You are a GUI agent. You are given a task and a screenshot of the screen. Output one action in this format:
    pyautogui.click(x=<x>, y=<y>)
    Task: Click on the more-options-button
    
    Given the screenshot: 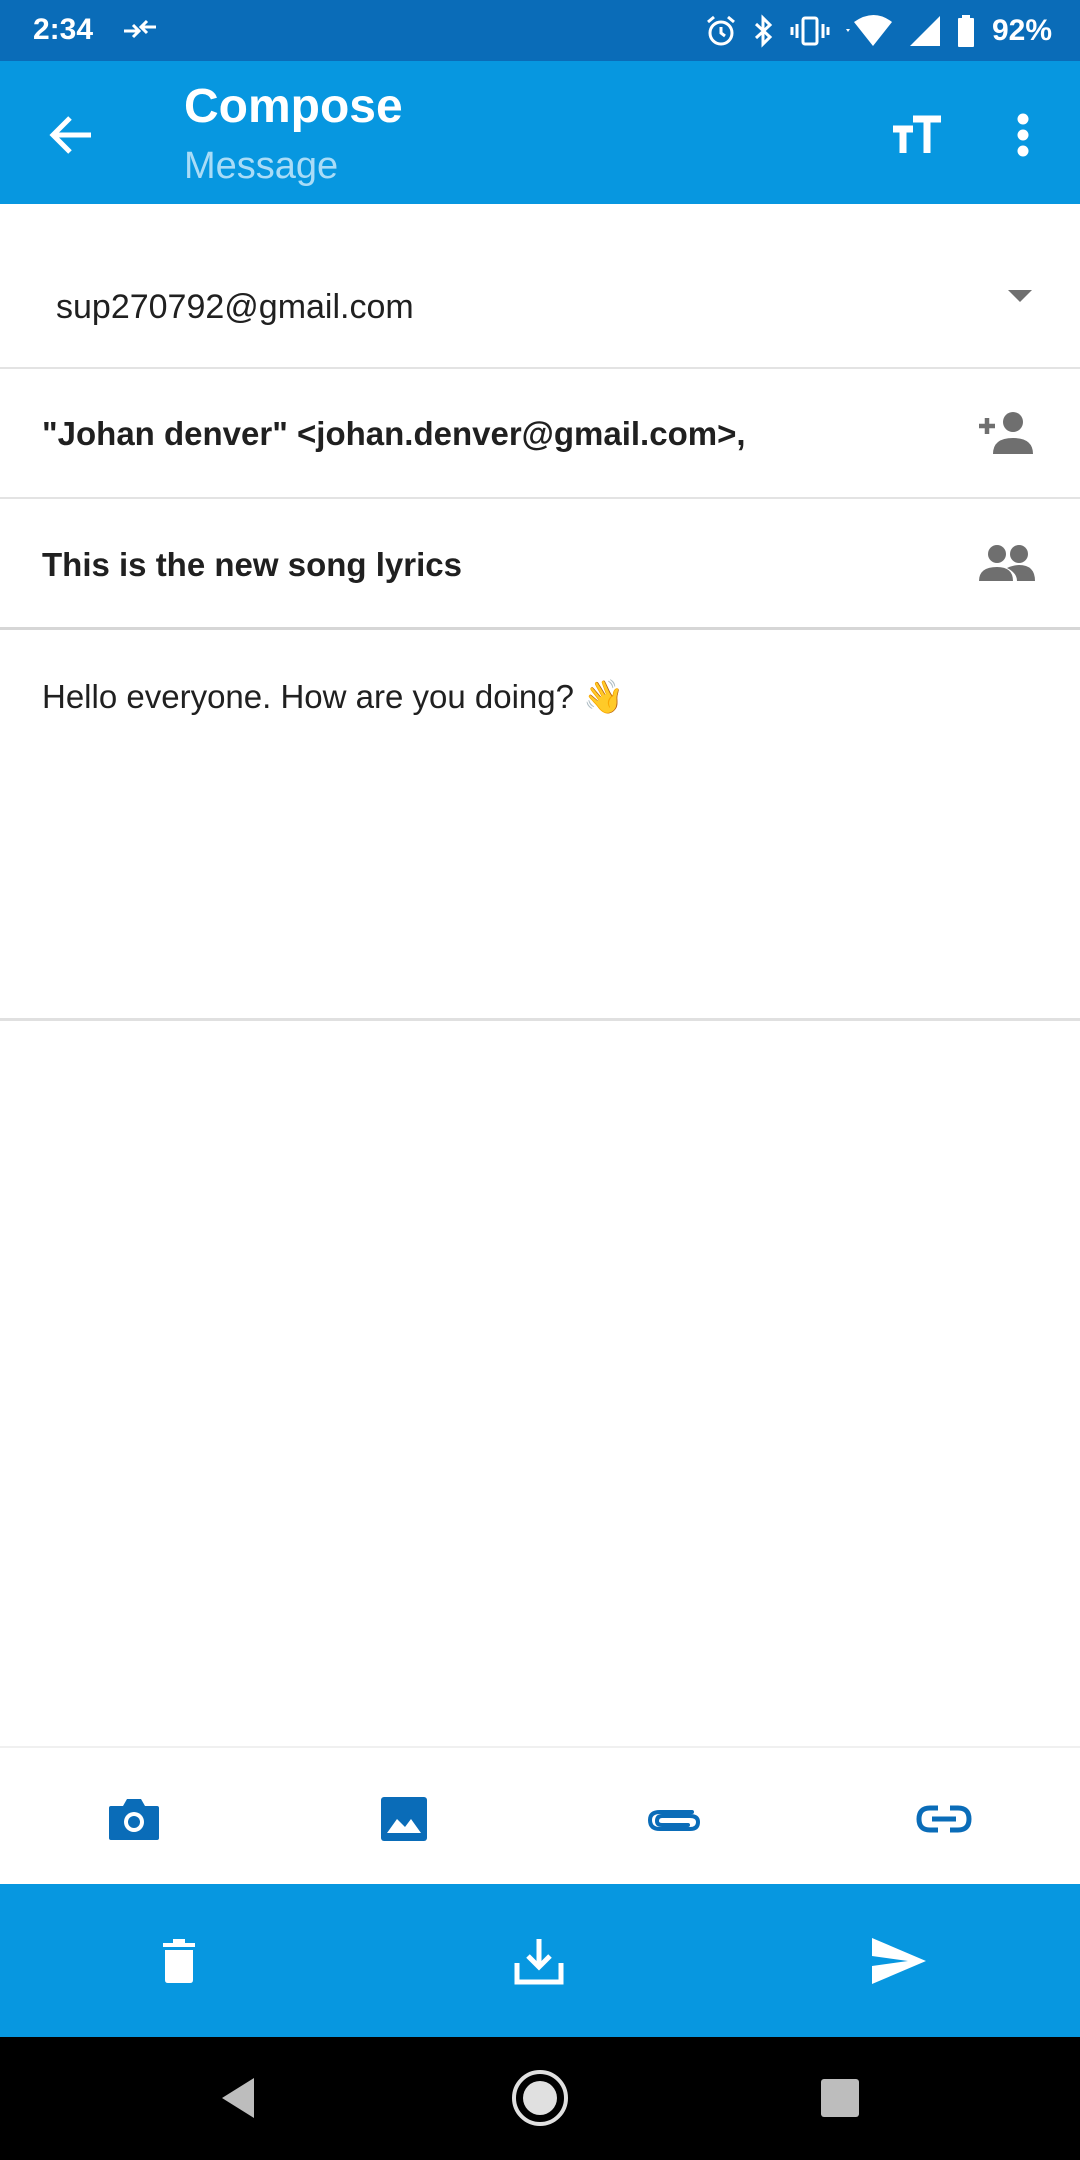 What is the action you would take?
    pyautogui.click(x=1023, y=135)
    